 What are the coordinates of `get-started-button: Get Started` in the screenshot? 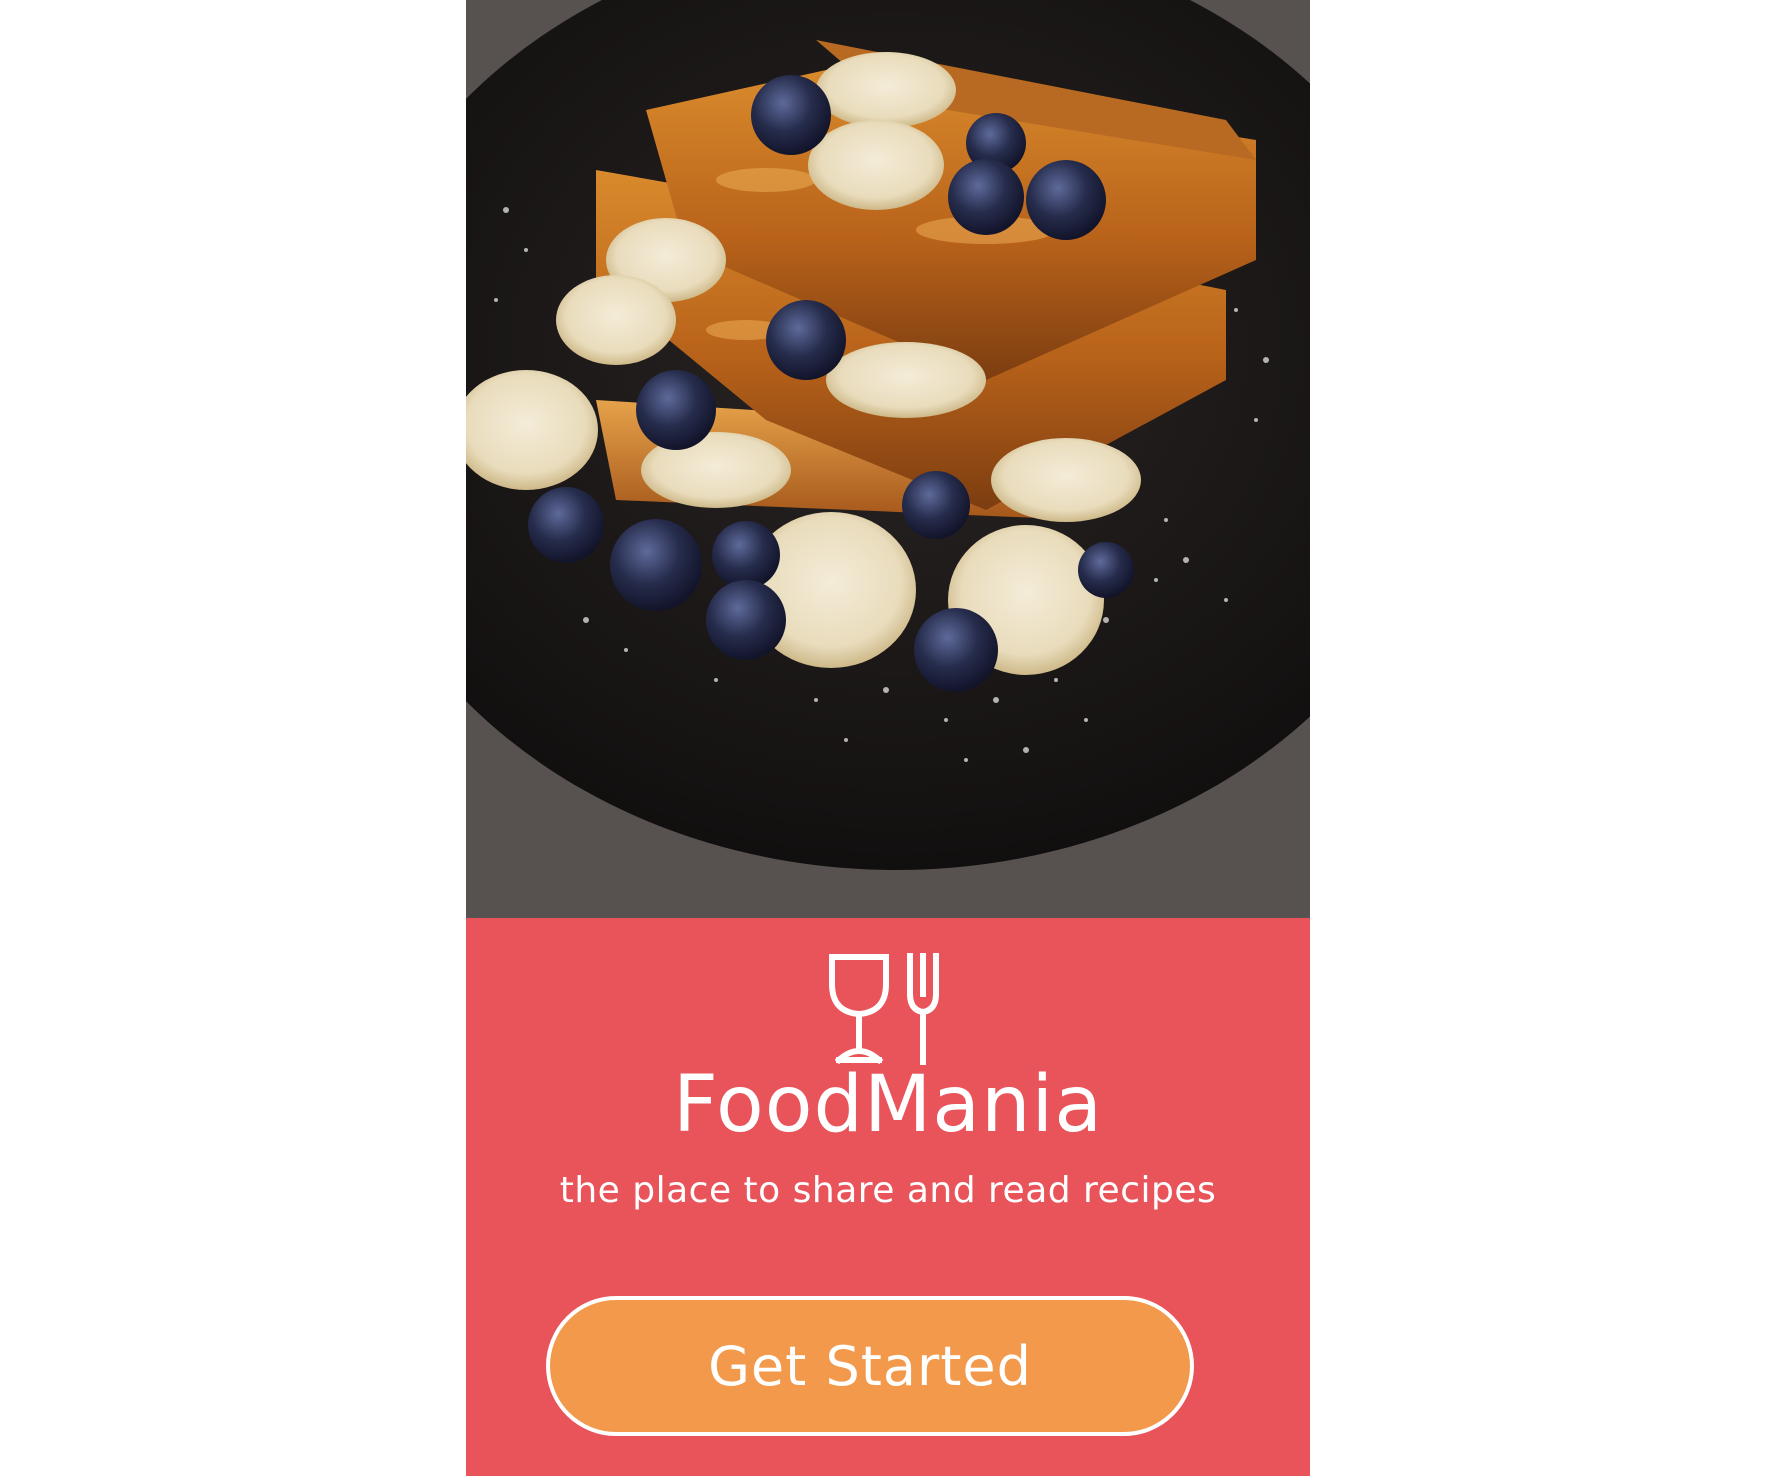 It's located at (870, 1366).